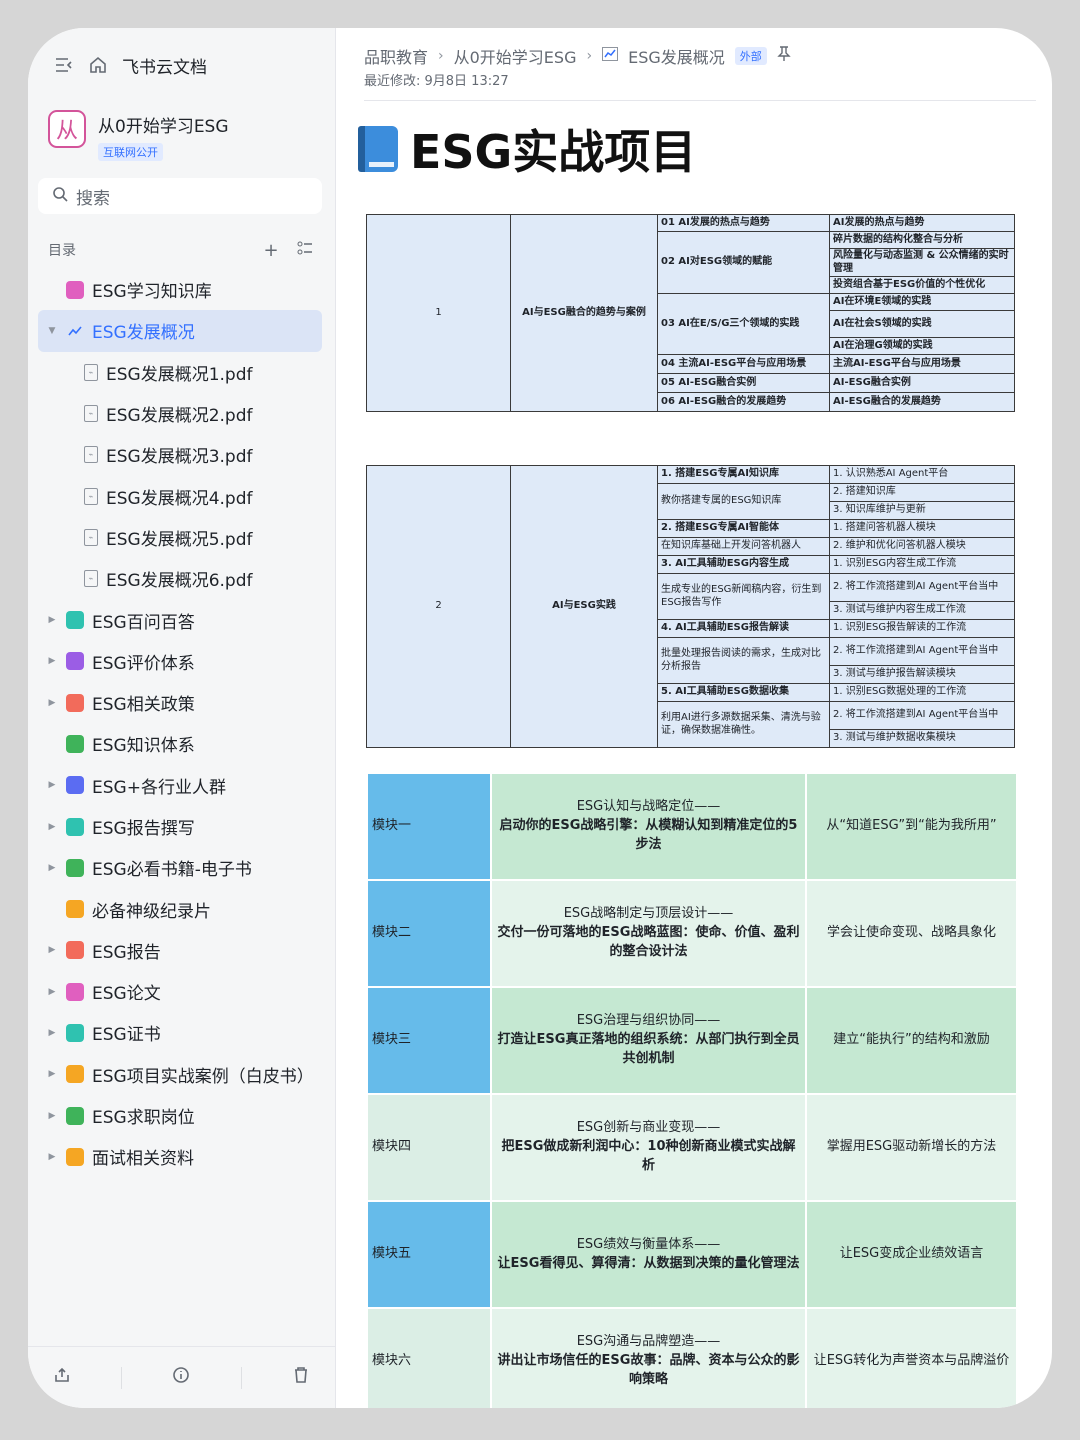 Image resolution: width=1080 pixels, height=1440 pixels. What do you see at coordinates (922, 546) in the screenshot?
I see `step-cell: 2. 维护和优化问答机器人模块` at bounding box center [922, 546].